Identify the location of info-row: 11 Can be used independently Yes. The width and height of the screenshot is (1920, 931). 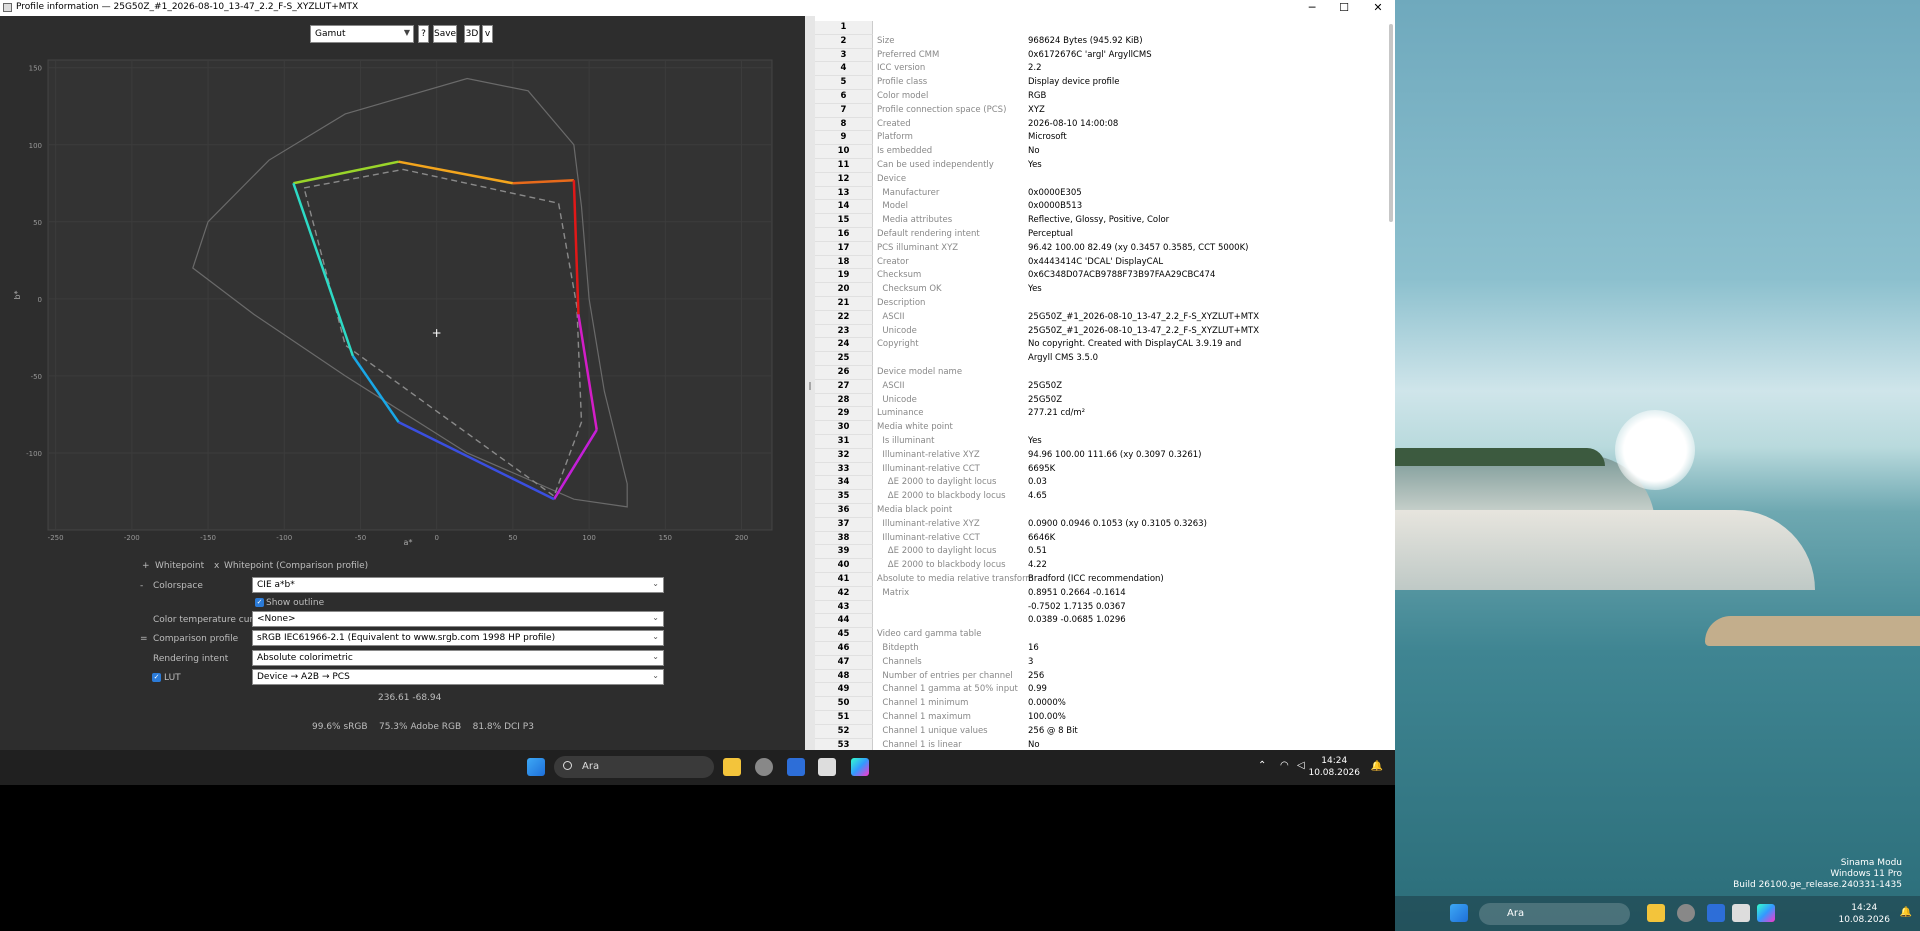
(1100, 166).